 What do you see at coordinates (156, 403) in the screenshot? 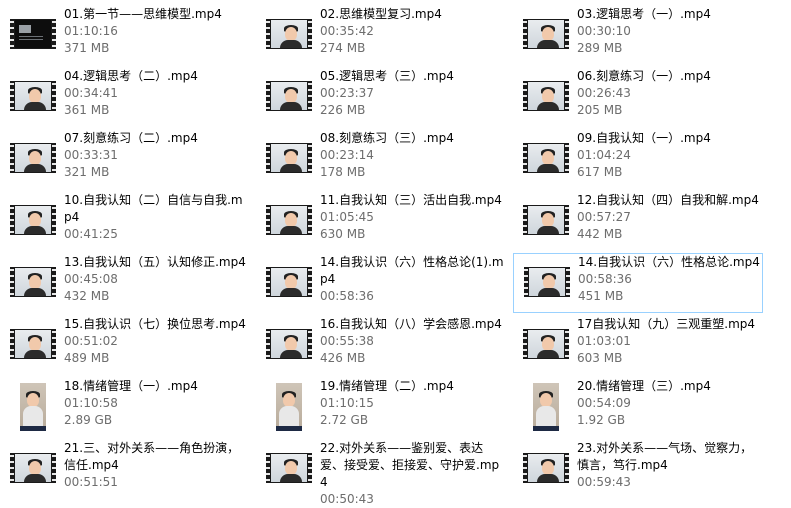
I see `file-meta: 18.情绪管理（一）.mp4 01:10:58 2.89 GB` at bounding box center [156, 403].